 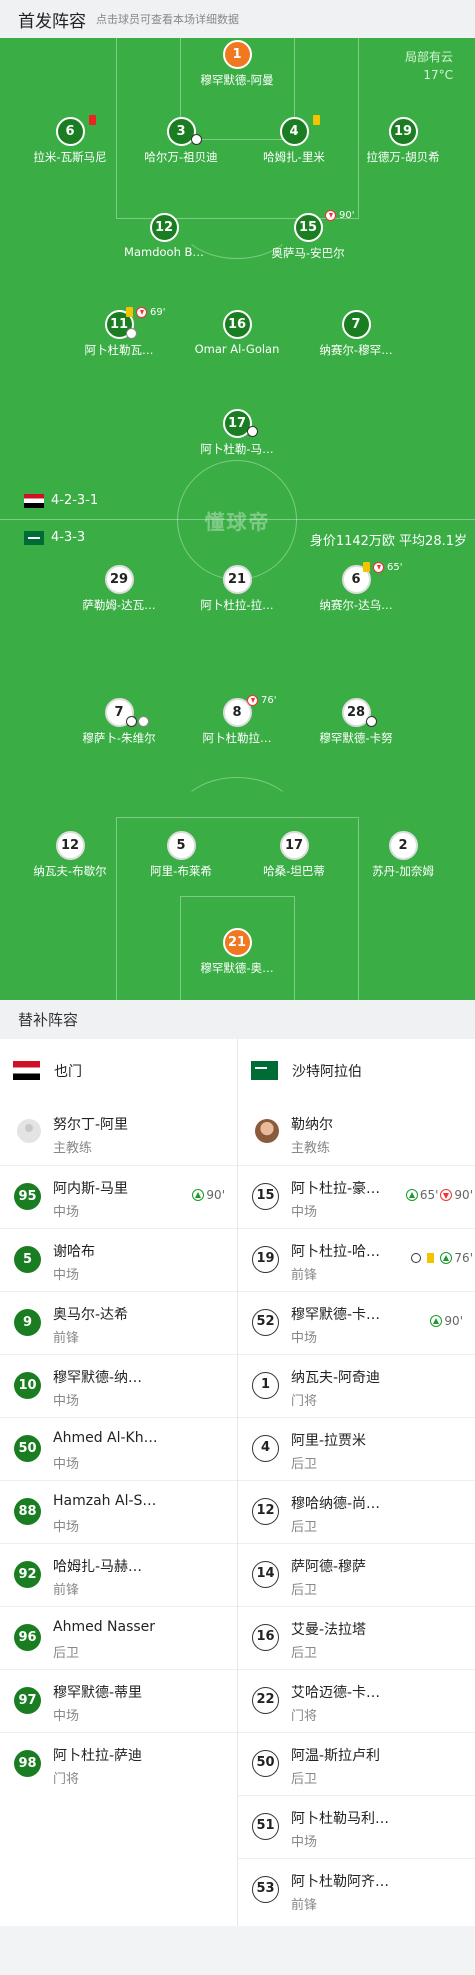 I want to click on bench-player-row: 50 Ahmed Al-Kh… 中场, so click(x=118, y=1448).